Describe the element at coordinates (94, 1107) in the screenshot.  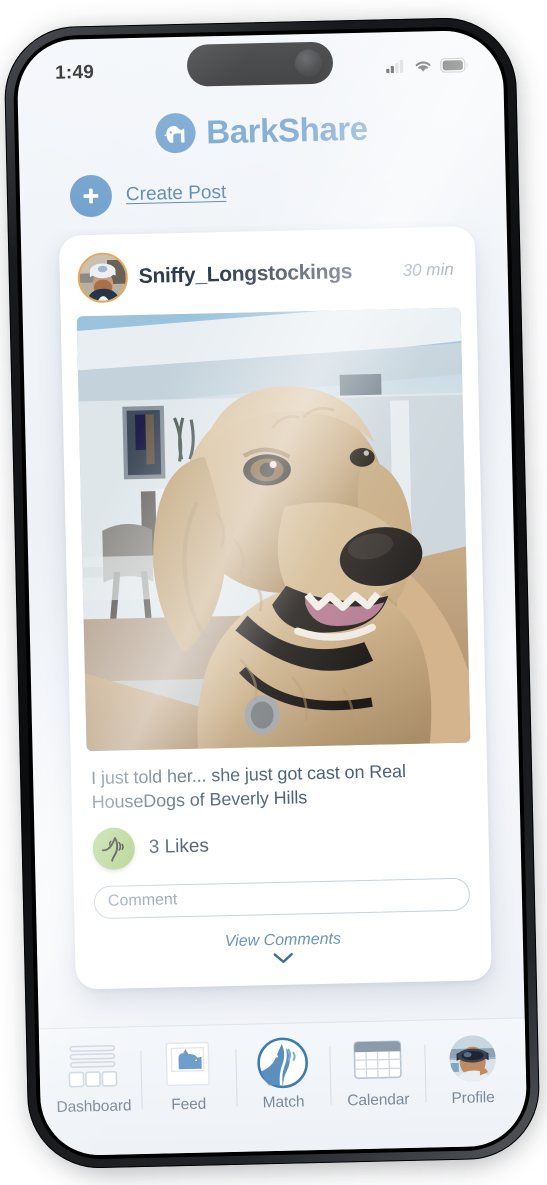
I see `tab-label-dashboard: Dashboard` at that location.